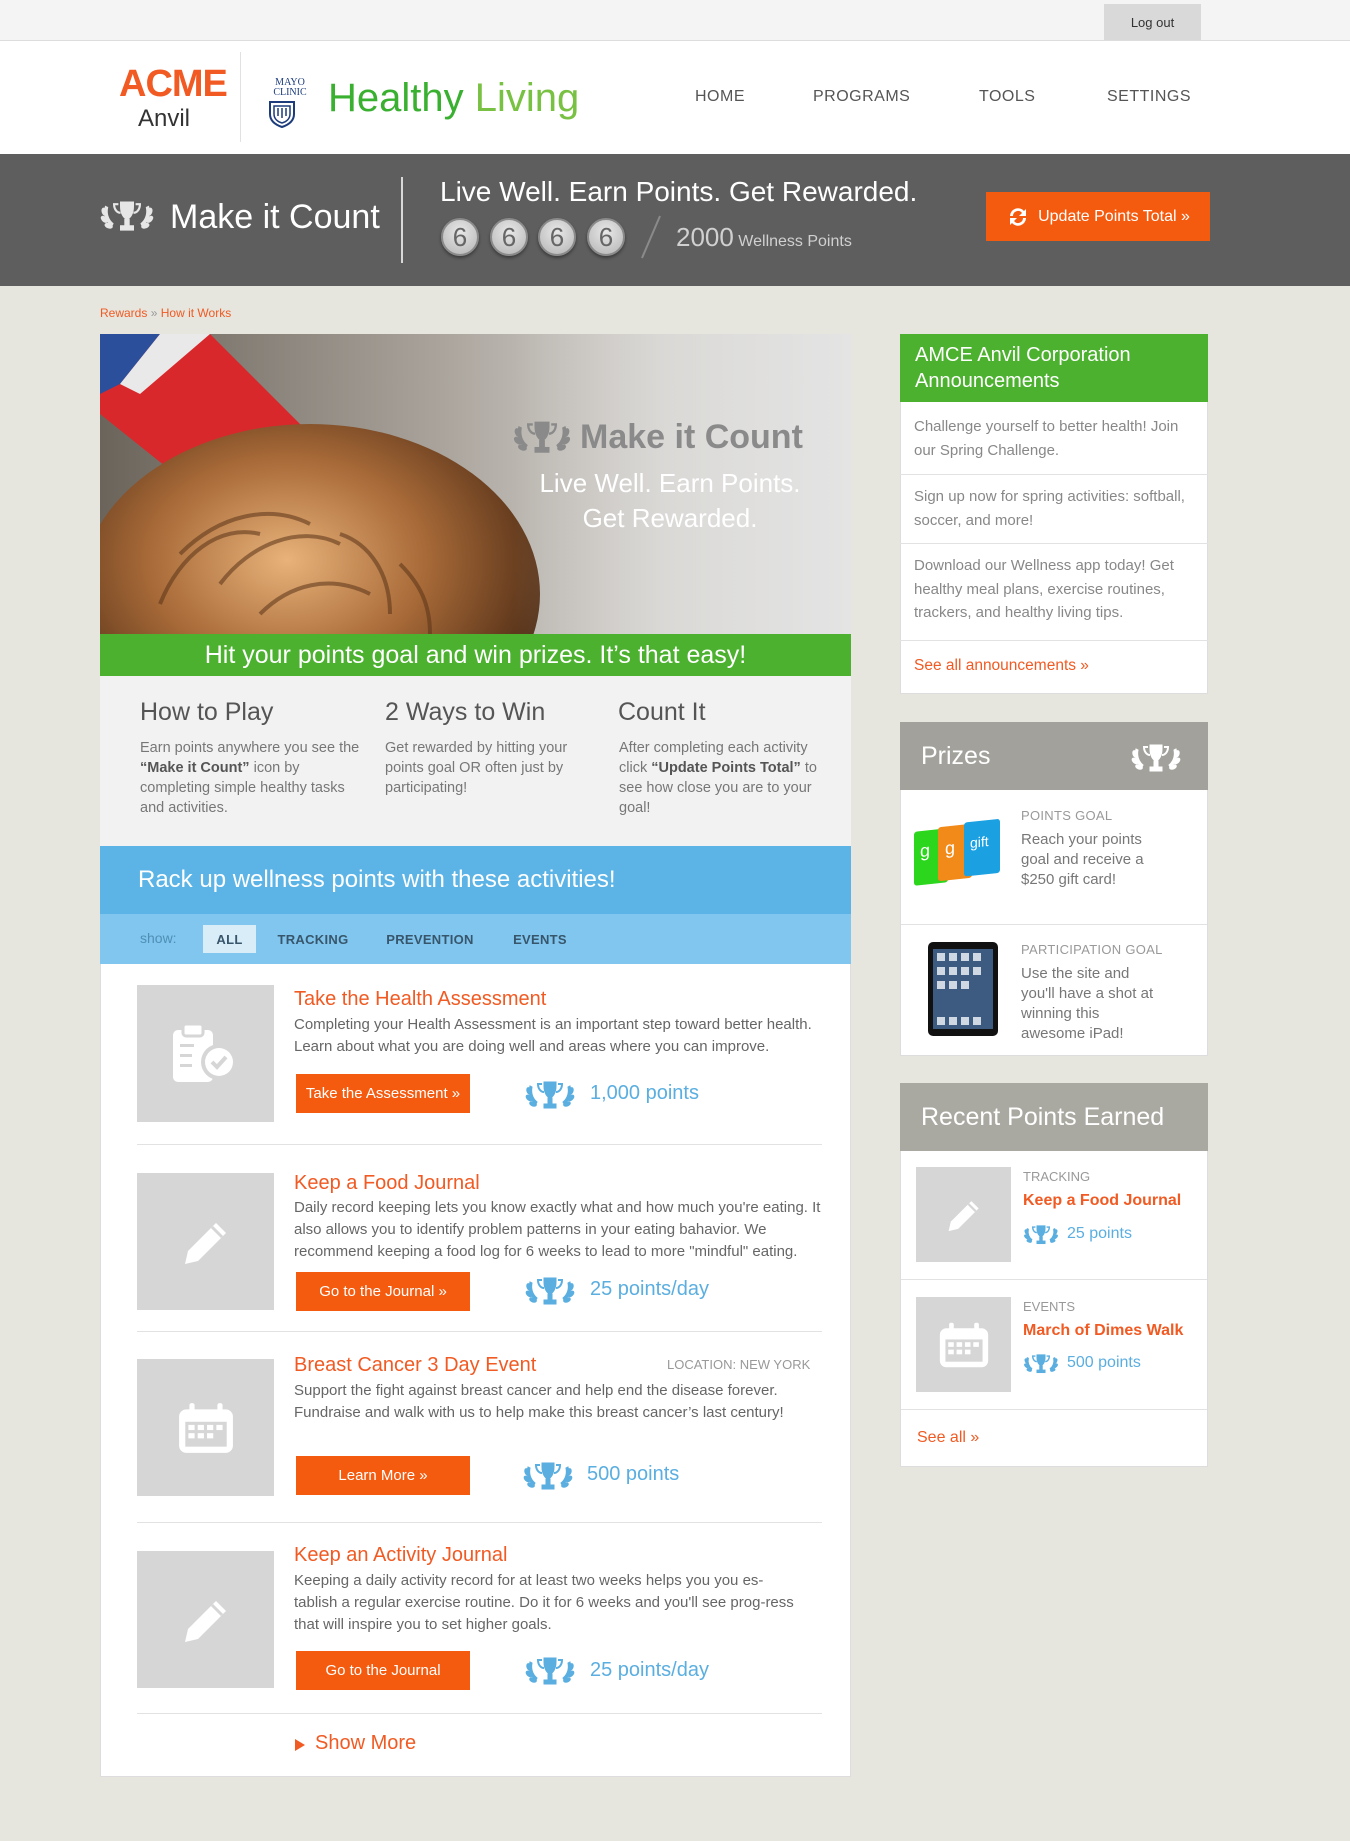 Image resolution: width=1350 pixels, height=1841 pixels. I want to click on howto-text-part: Earn points anywhere you see the, so click(250, 748).